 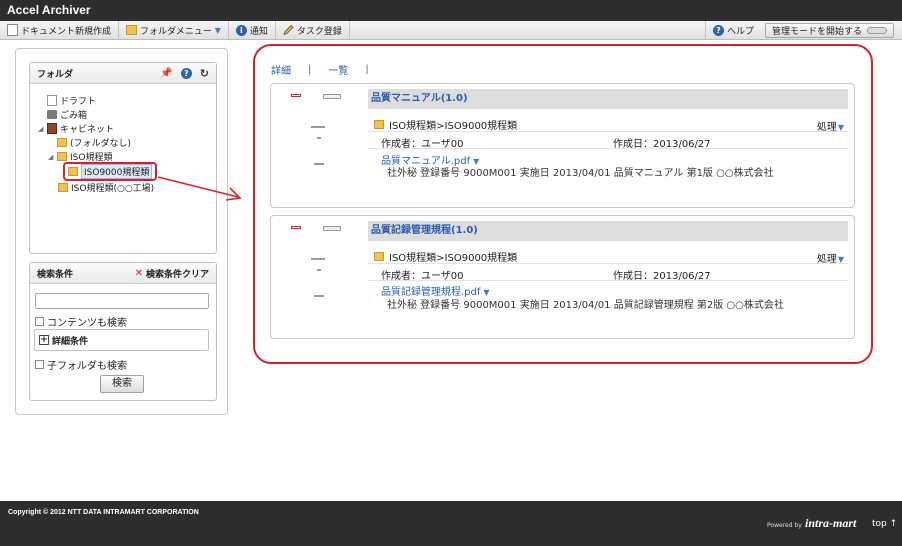 What do you see at coordinates (319, 31) in the screenshot?
I see `task-register-label: タスク登録` at bounding box center [319, 31].